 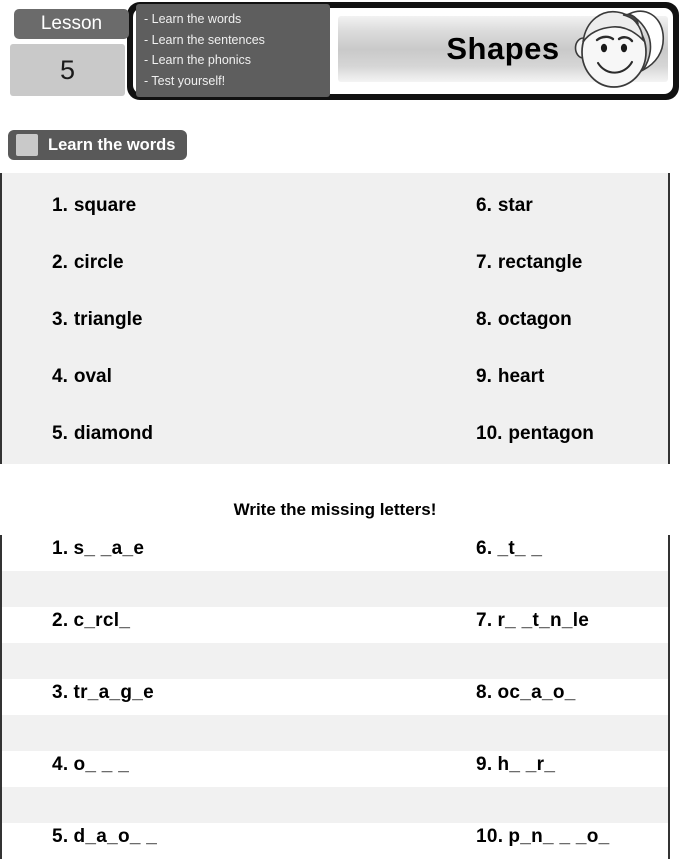 I want to click on list-item-label: star, so click(x=515, y=205).